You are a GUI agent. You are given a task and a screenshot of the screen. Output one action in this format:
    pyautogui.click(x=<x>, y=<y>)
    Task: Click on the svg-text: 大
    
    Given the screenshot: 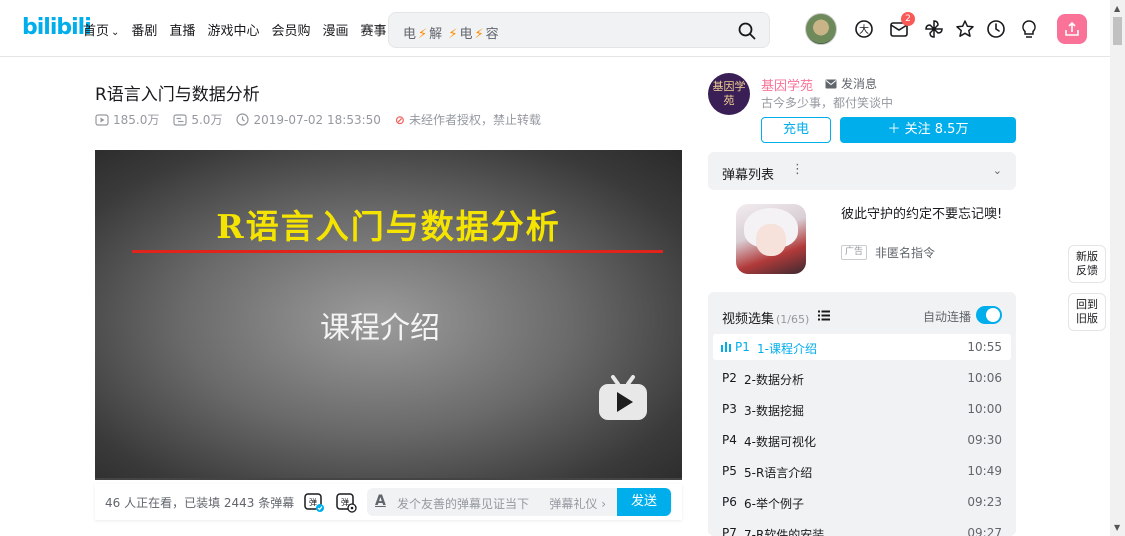 What is the action you would take?
    pyautogui.click(x=864, y=29)
    